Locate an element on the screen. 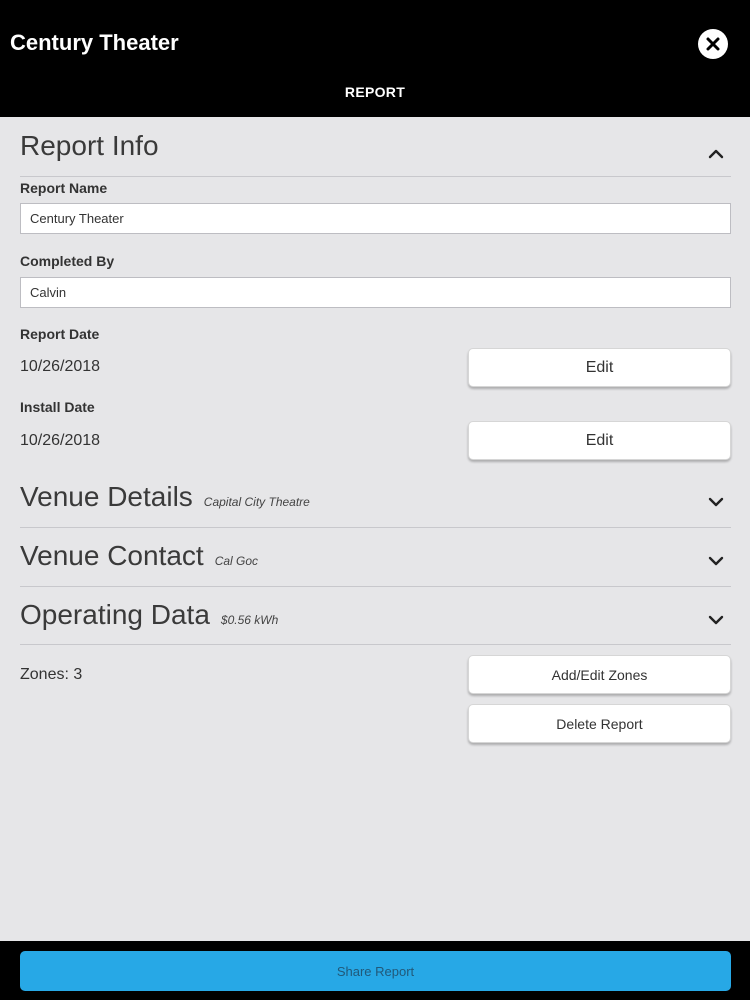 The height and width of the screenshot is (1000, 750). zones-count: Zones: 3 is located at coordinates (51, 674).